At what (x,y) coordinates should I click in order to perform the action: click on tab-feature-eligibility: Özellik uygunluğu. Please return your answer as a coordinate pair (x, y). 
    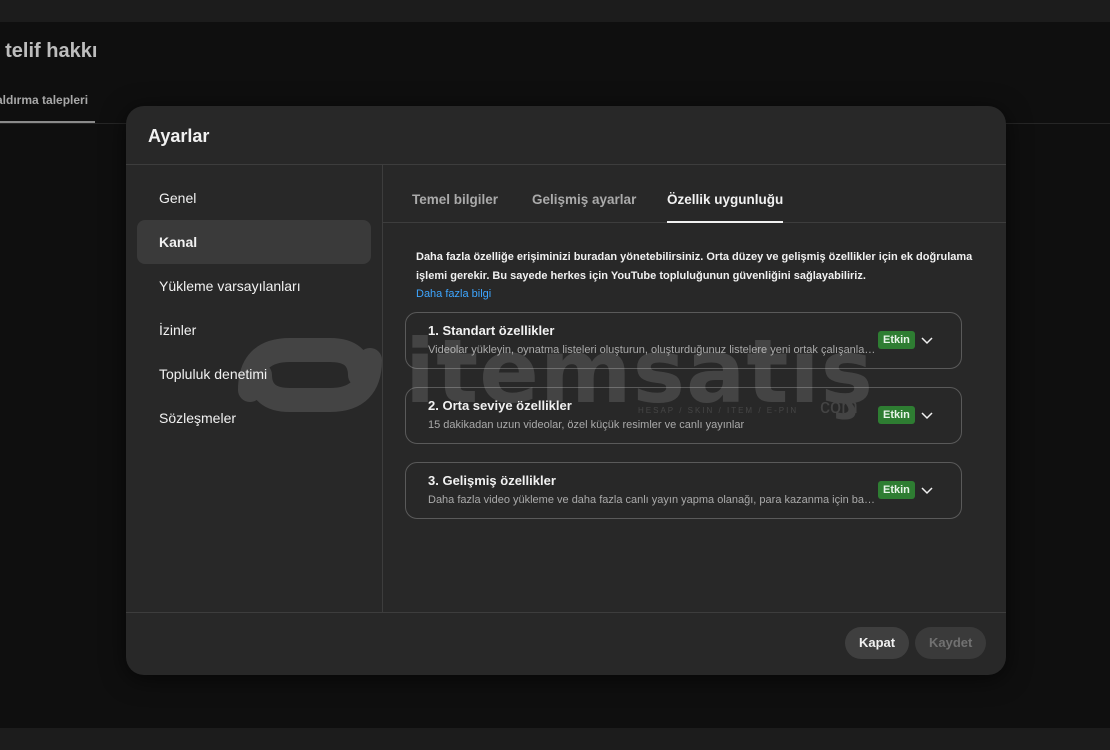
    Looking at the image, I should click on (725, 194).